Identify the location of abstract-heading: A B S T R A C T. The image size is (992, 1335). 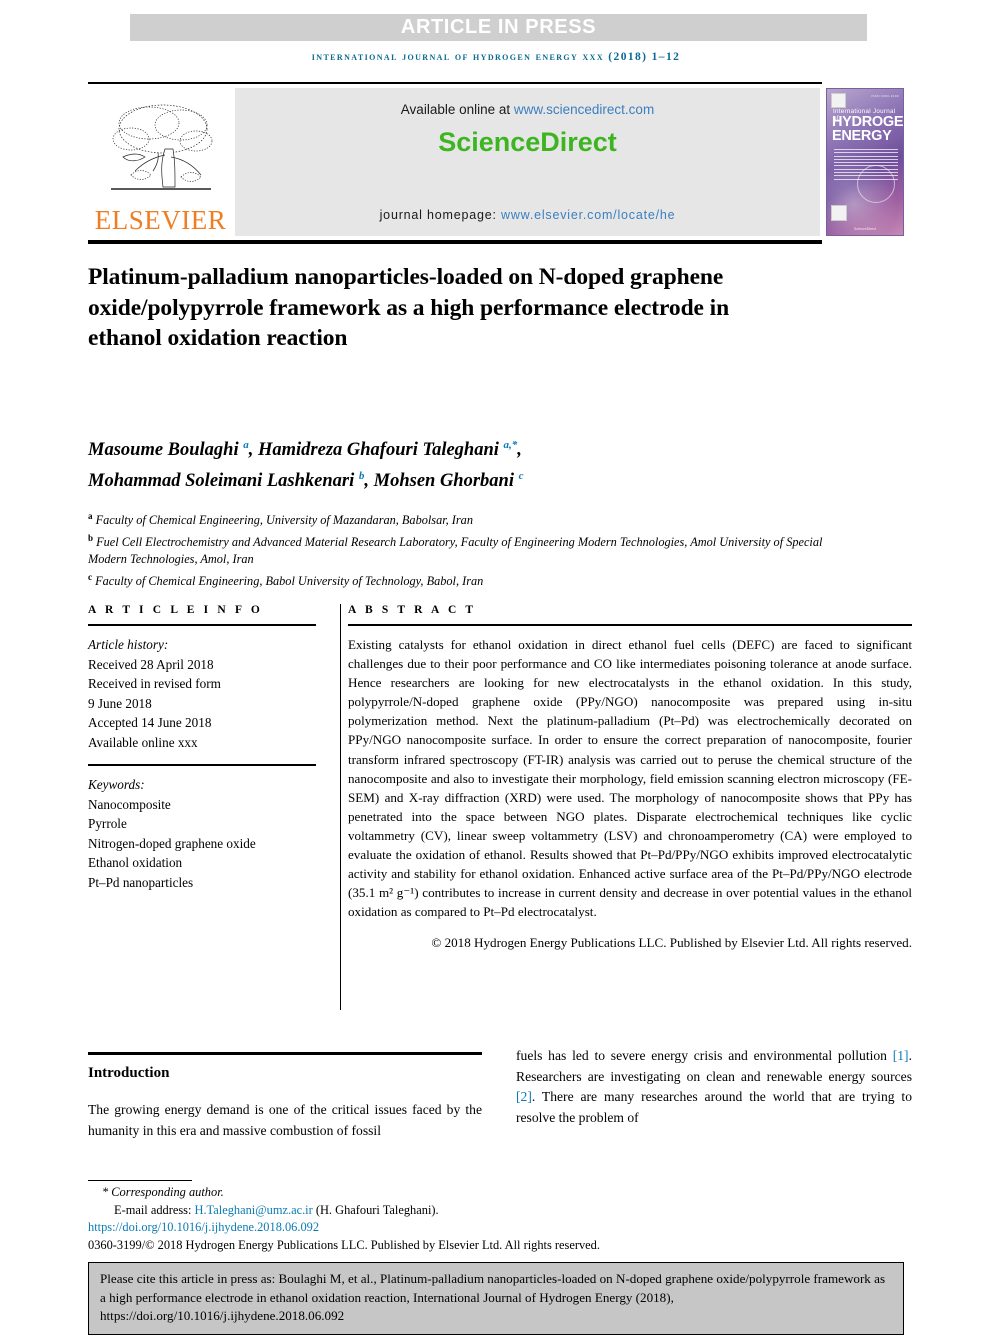
(412, 610).